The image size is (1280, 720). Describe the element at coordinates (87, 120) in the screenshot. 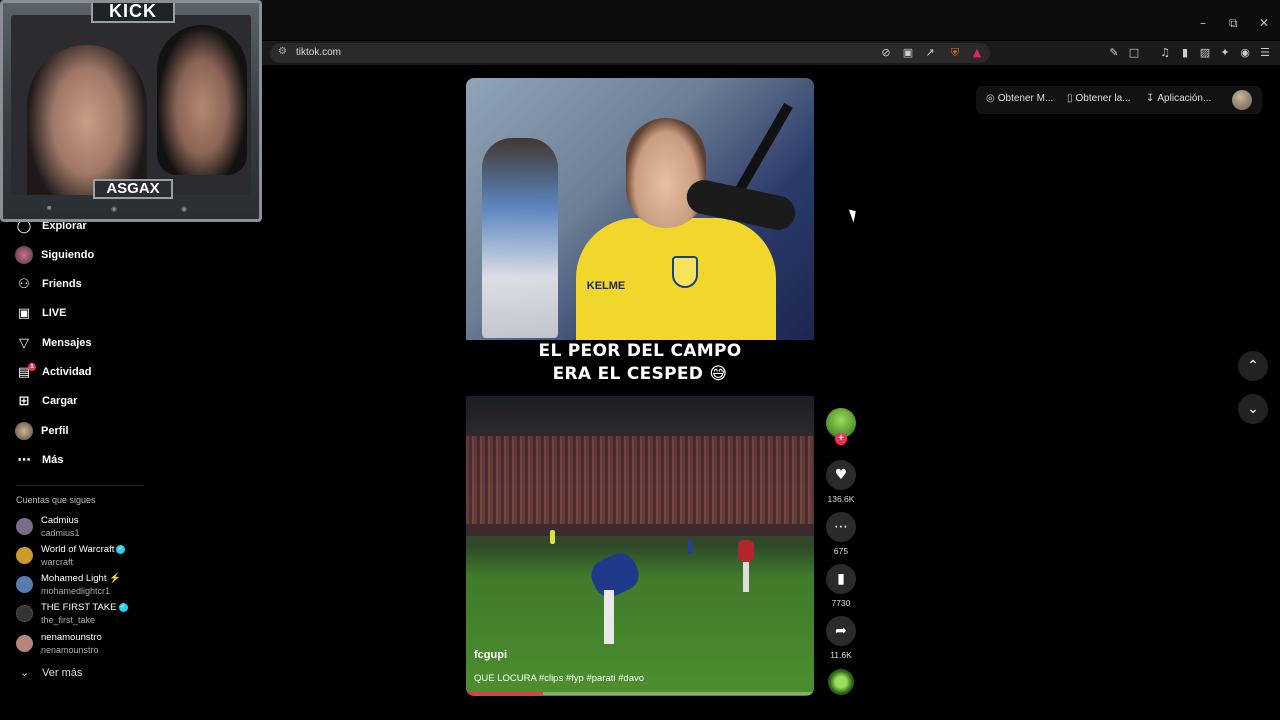

I see `person-left` at that location.